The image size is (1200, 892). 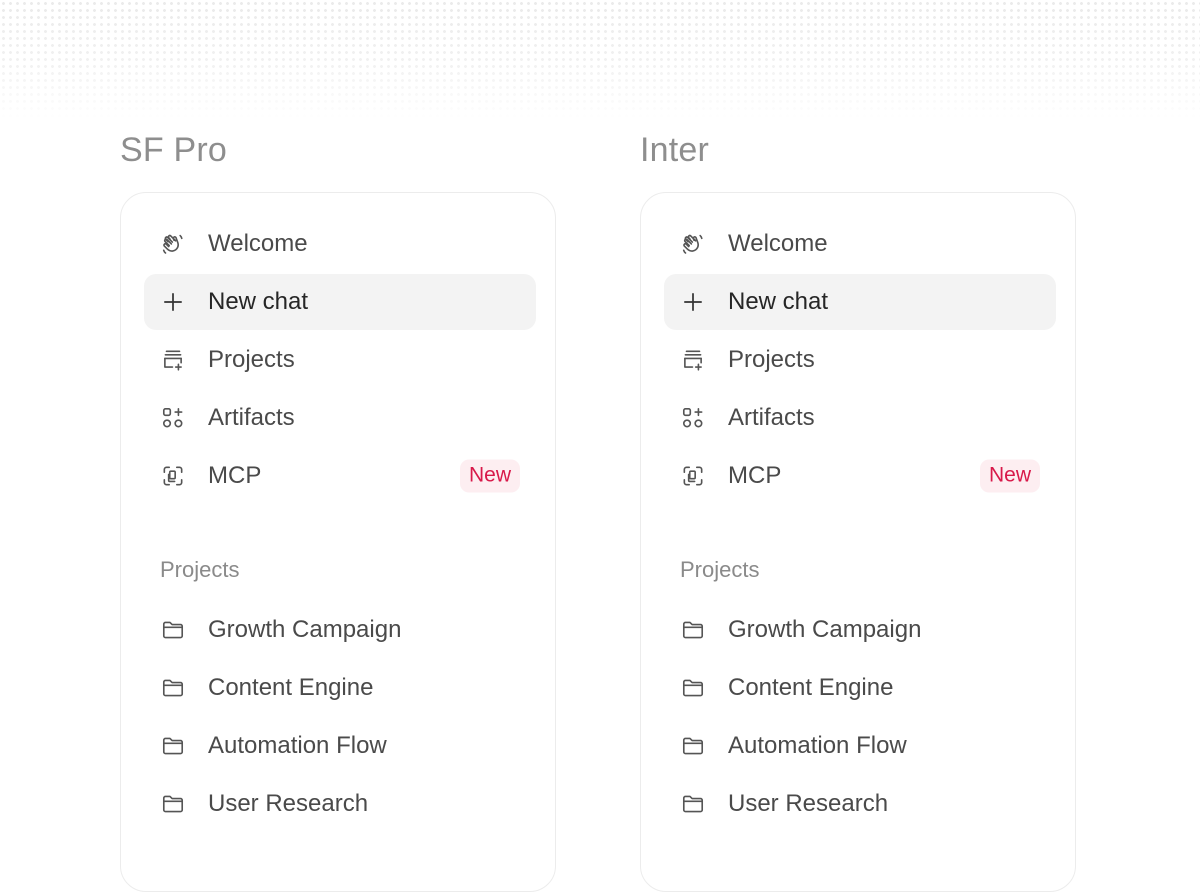 What do you see at coordinates (174, 150) in the screenshot?
I see `font-label: SF Pro` at bounding box center [174, 150].